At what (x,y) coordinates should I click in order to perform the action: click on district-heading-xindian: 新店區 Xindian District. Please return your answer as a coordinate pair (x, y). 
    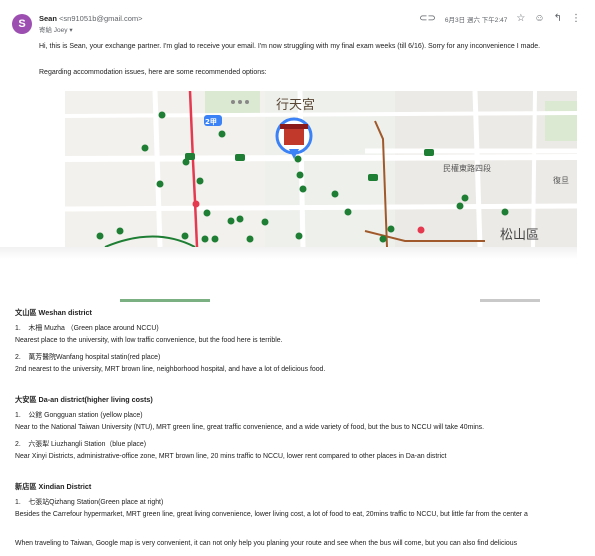
    Looking at the image, I should click on (53, 486).